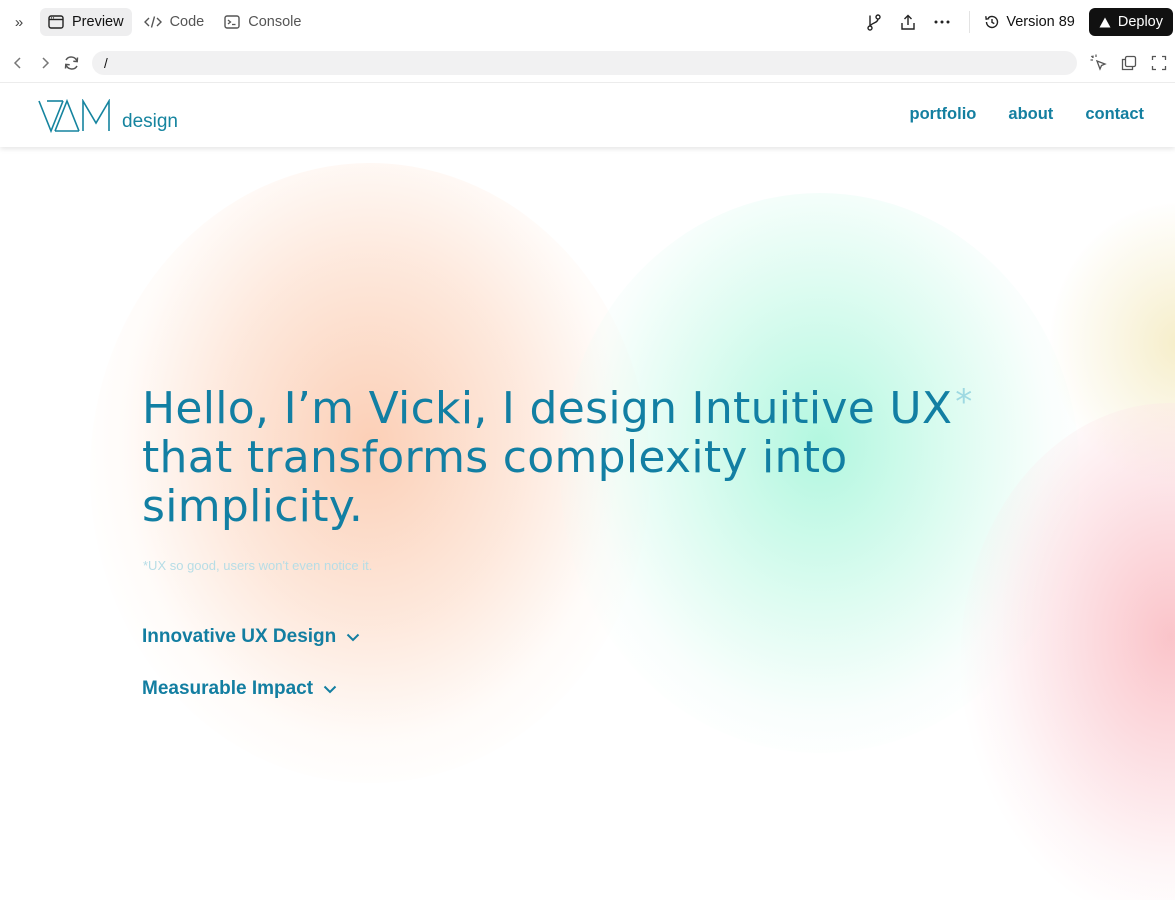 The image size is (1175, 900). I want to click on cursor-select-icon, so click(1098, 62).